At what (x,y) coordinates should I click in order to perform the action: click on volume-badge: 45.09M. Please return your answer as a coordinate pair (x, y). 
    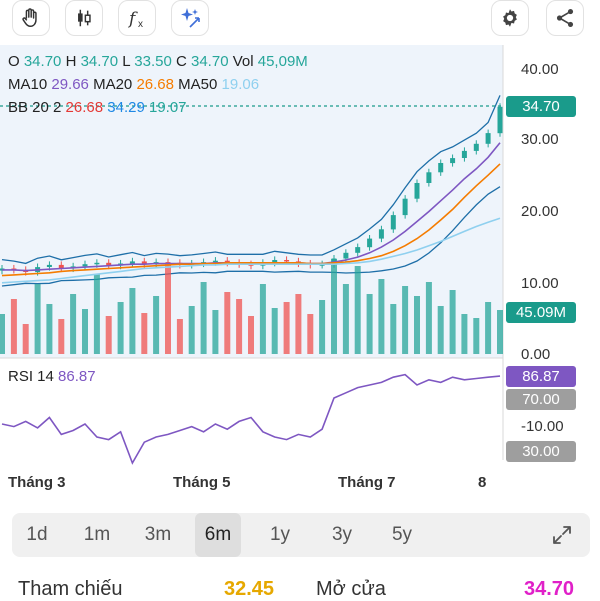
    Looking at the image, I should click on (541, 312).